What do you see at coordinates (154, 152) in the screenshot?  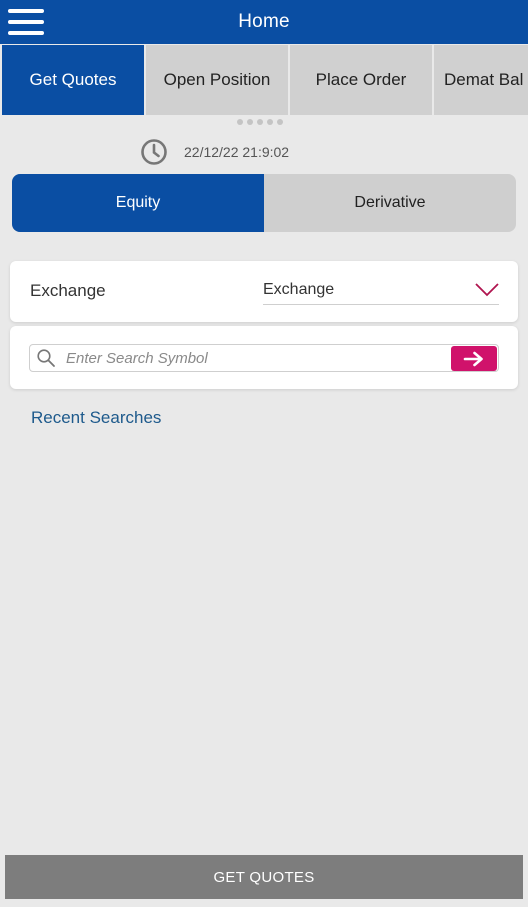 I see `clock-icon` at bounding box center [154, 152].